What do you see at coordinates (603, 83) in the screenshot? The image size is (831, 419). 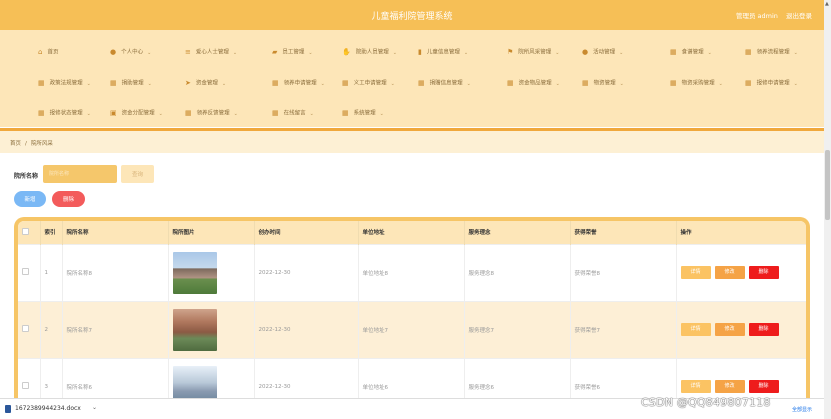 I see `nav-item-18: ▦ 物资管理 ⌄` at bounding box center [603, 83].